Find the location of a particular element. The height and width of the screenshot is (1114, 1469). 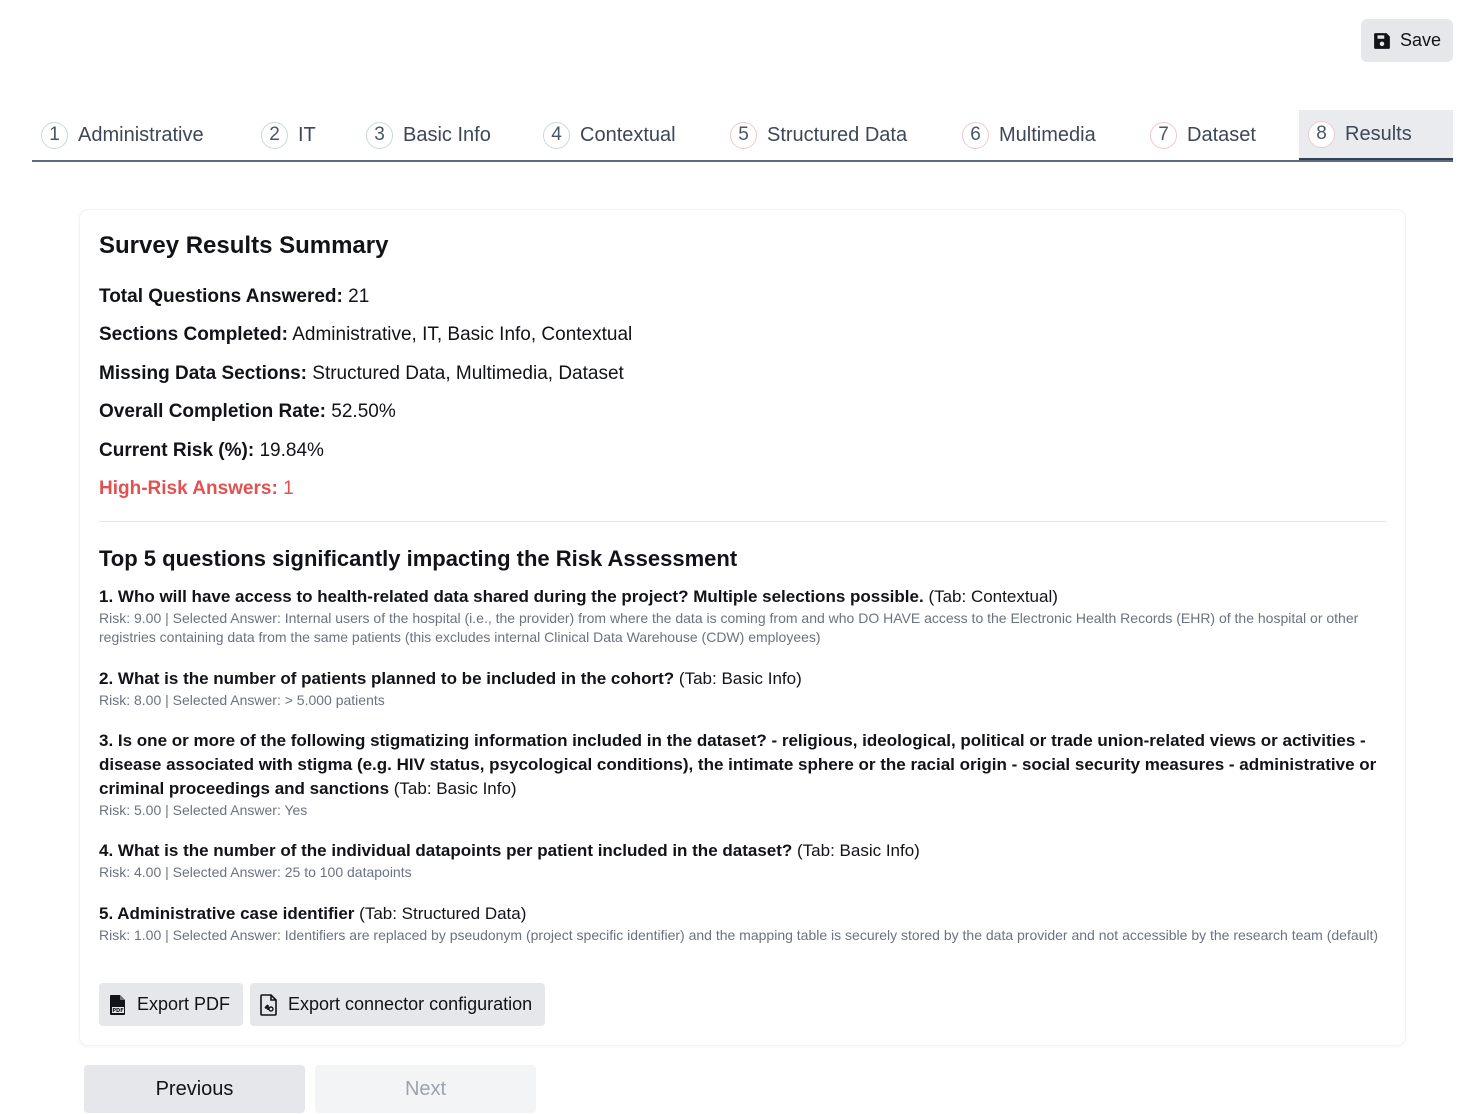

save-button: Save is located at coordinates (1407, 40).